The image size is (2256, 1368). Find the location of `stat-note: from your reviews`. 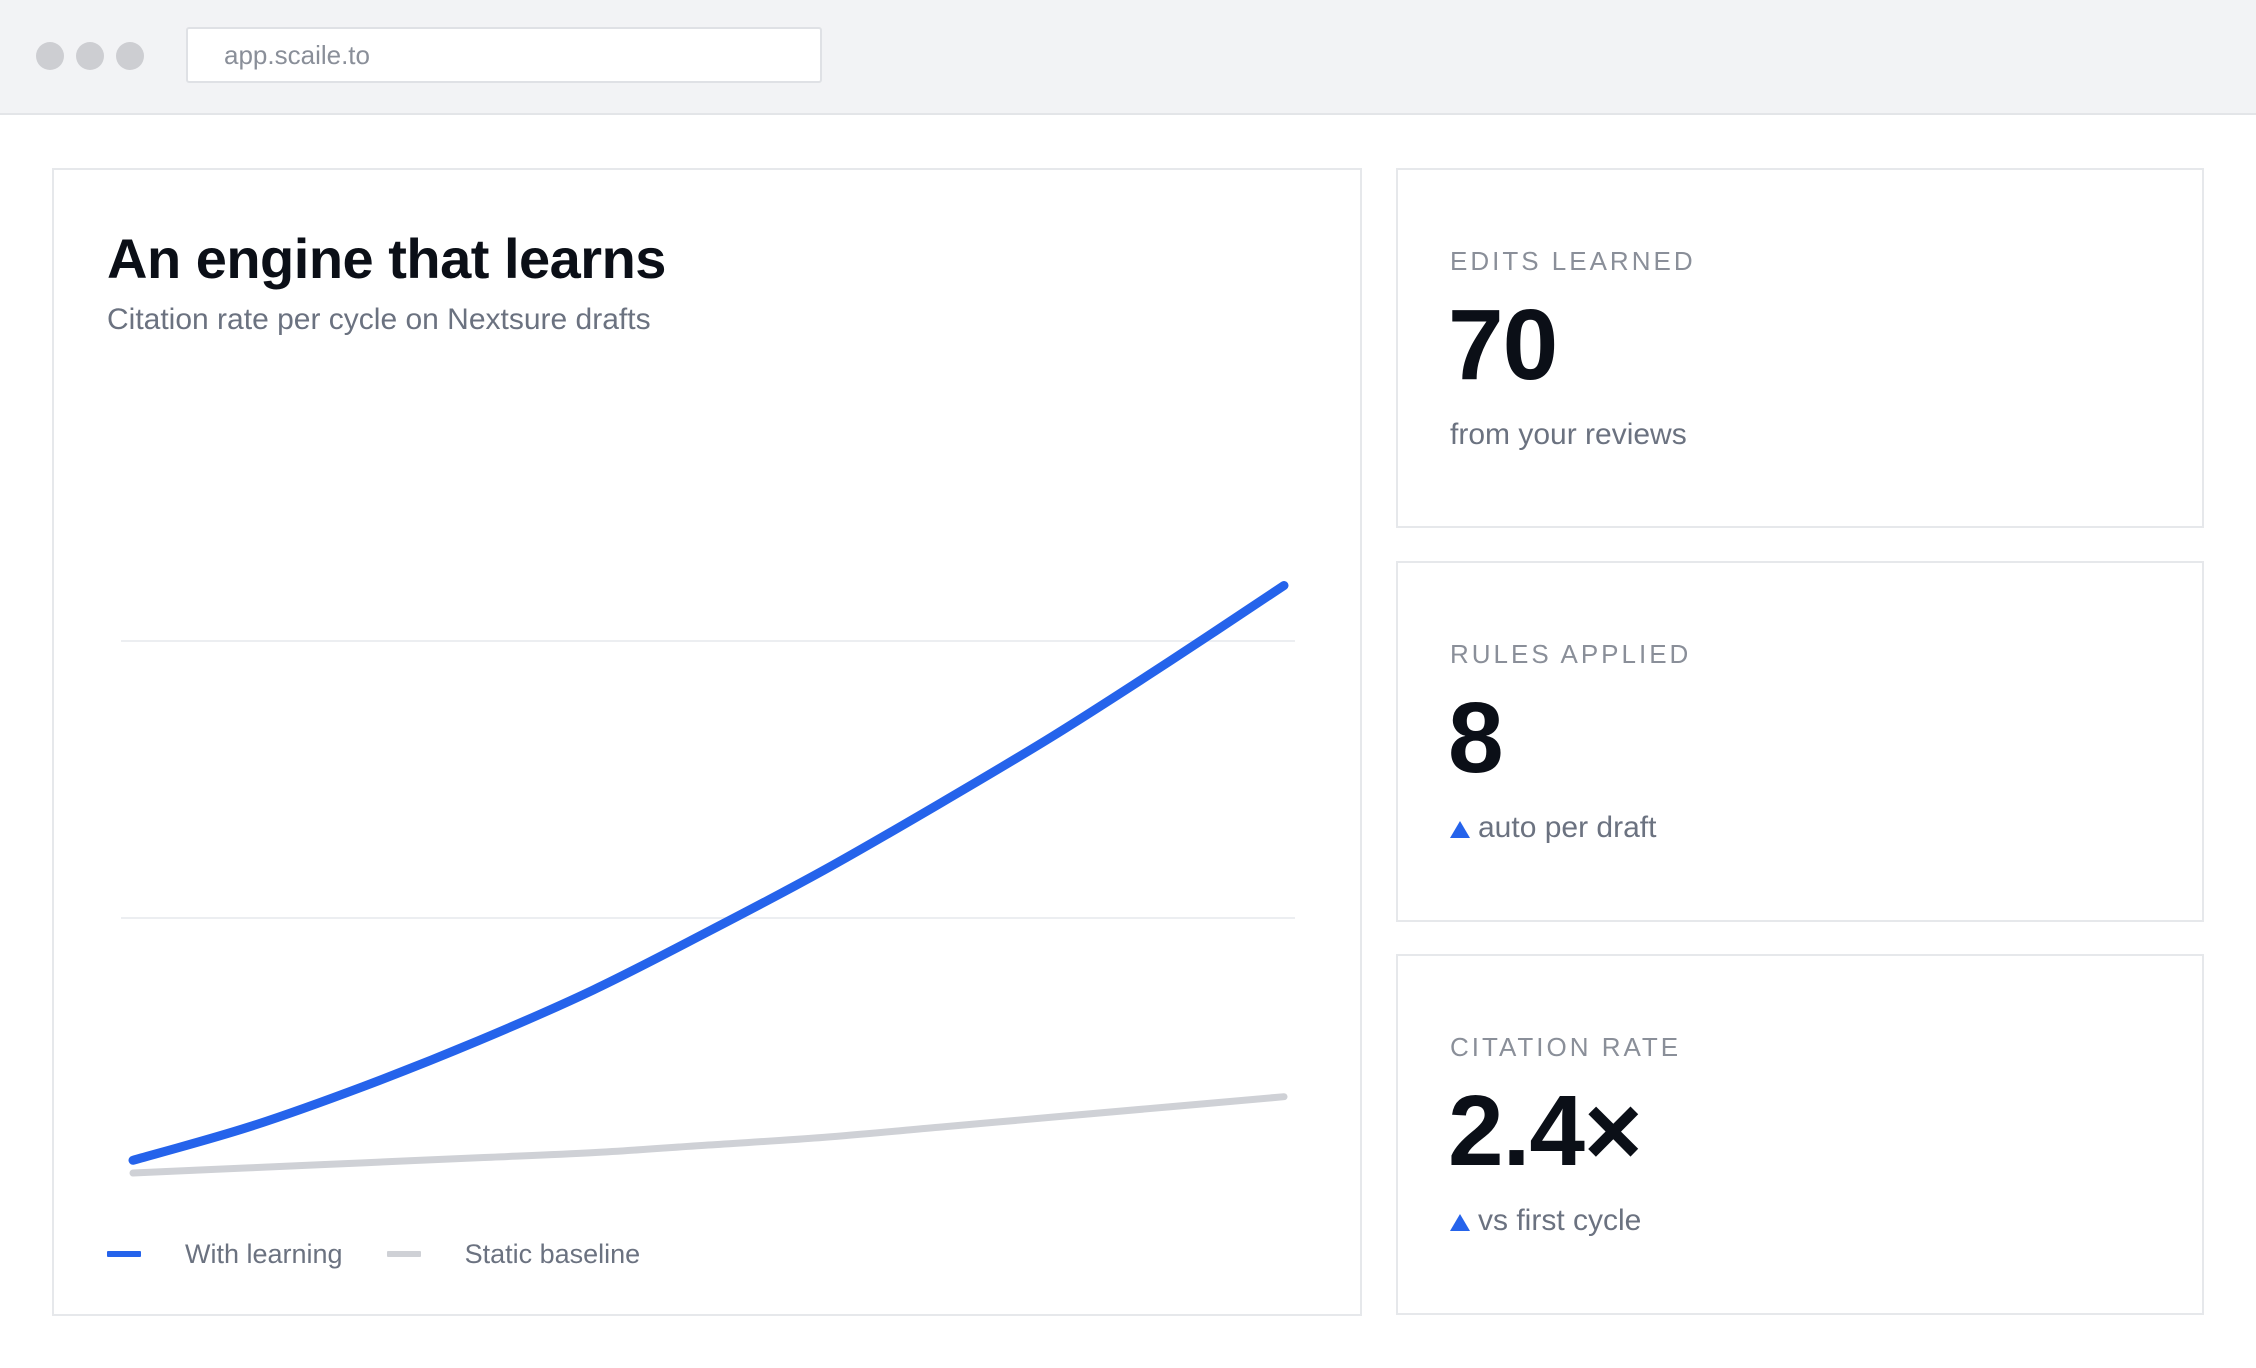

stat-note: from your reviews is located at coordinates (1568, 435).